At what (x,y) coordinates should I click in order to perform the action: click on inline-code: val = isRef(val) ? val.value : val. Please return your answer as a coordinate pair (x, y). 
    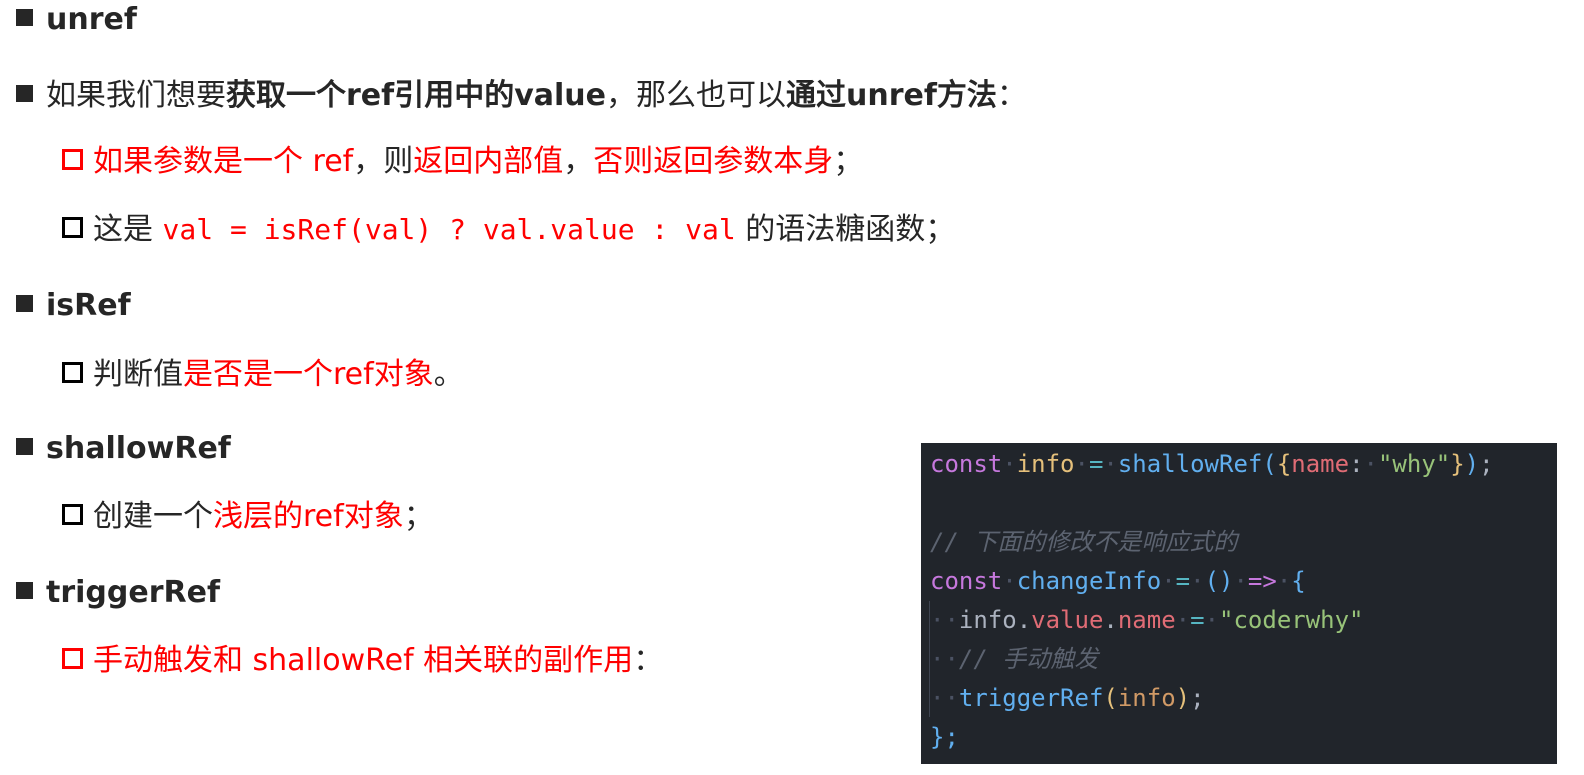
    Looking at the image, I should click on (449, 229).